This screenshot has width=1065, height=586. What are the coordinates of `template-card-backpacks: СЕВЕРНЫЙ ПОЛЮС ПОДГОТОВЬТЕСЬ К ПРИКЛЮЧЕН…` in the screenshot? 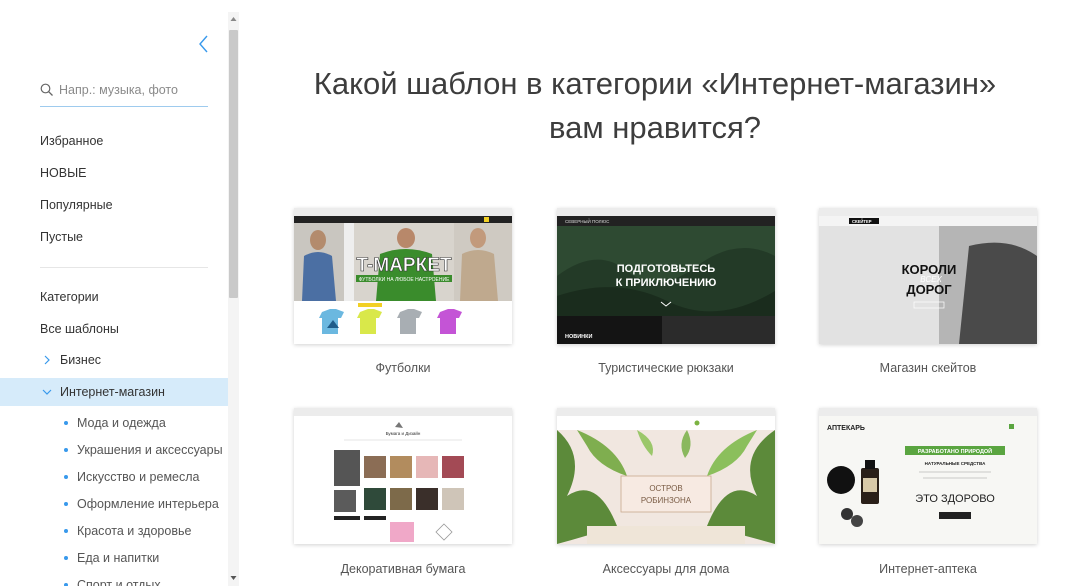 It's located at (666, 276).